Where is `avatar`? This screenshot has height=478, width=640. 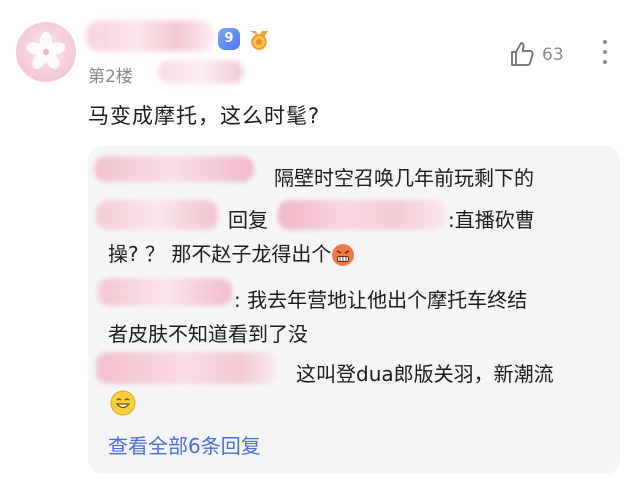
avatar is located at coordinates (46, 52).